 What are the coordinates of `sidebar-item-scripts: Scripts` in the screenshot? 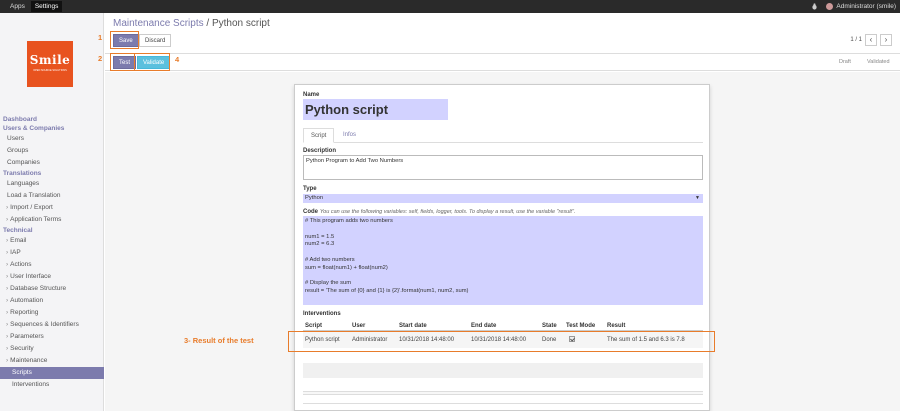 It's located at (52, 373).